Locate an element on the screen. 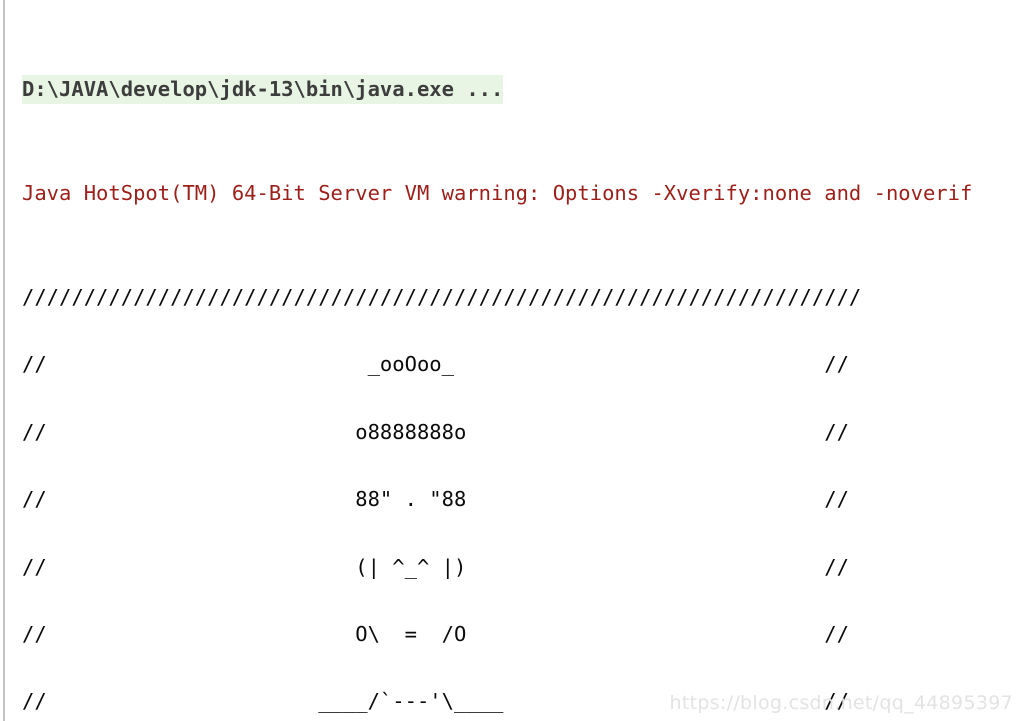  art-row-collar: // ____/`---'\____ // is located at coordinates (435, 701).